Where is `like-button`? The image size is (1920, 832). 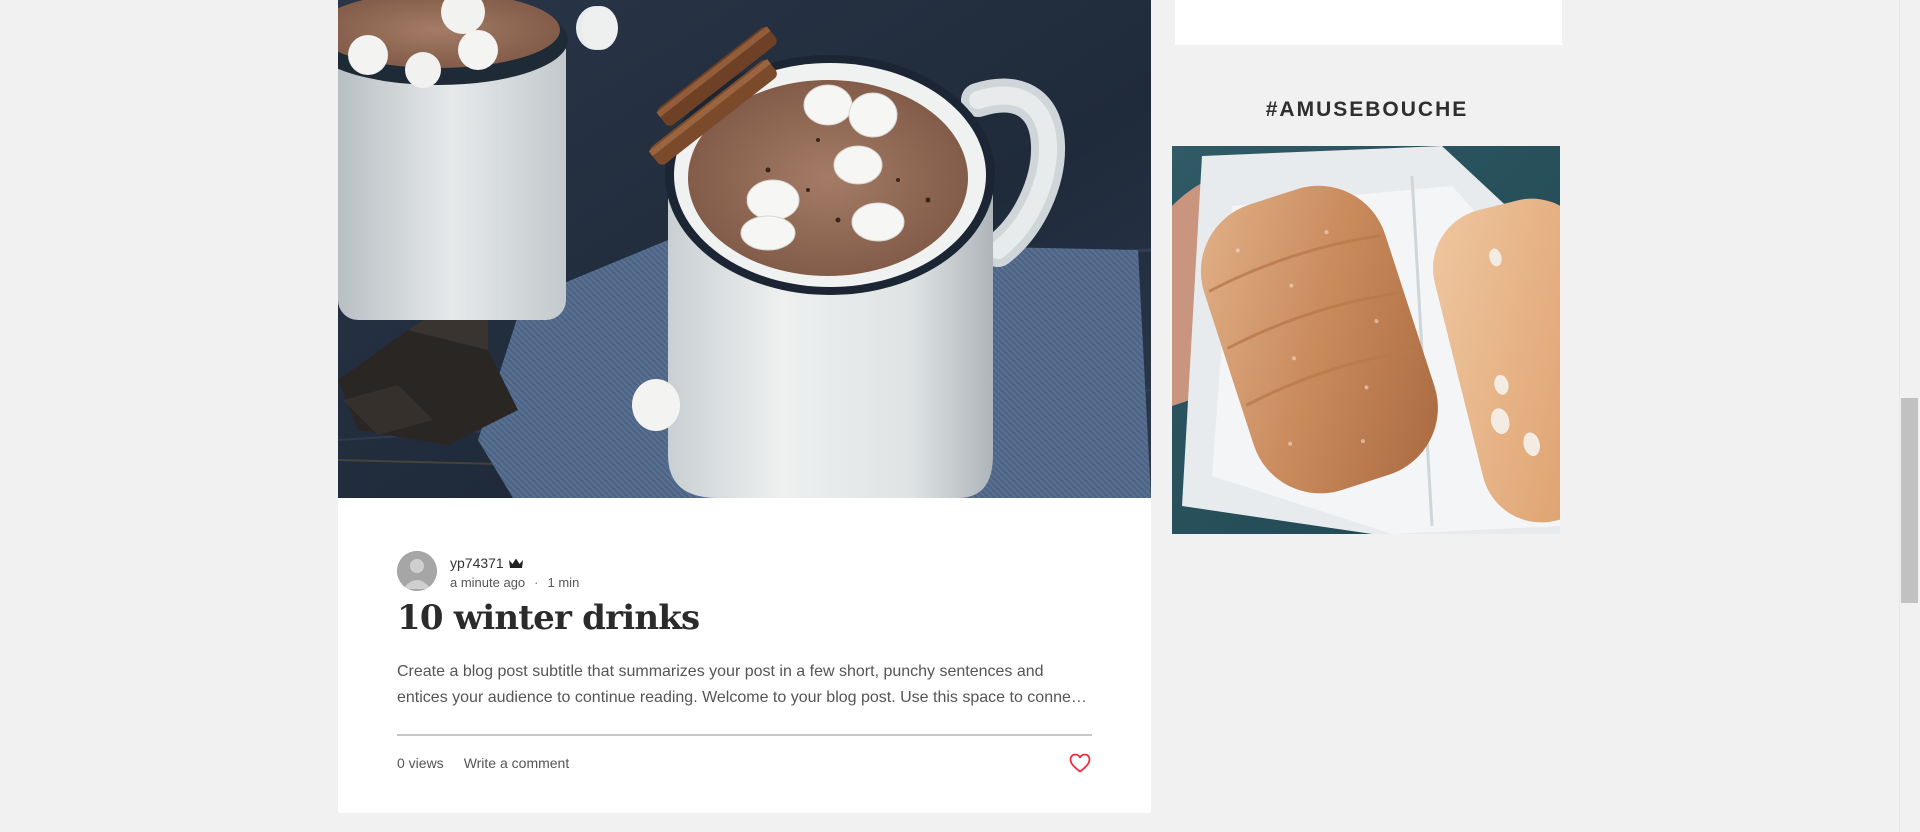 like-button is located at coordinates (1080, 763).